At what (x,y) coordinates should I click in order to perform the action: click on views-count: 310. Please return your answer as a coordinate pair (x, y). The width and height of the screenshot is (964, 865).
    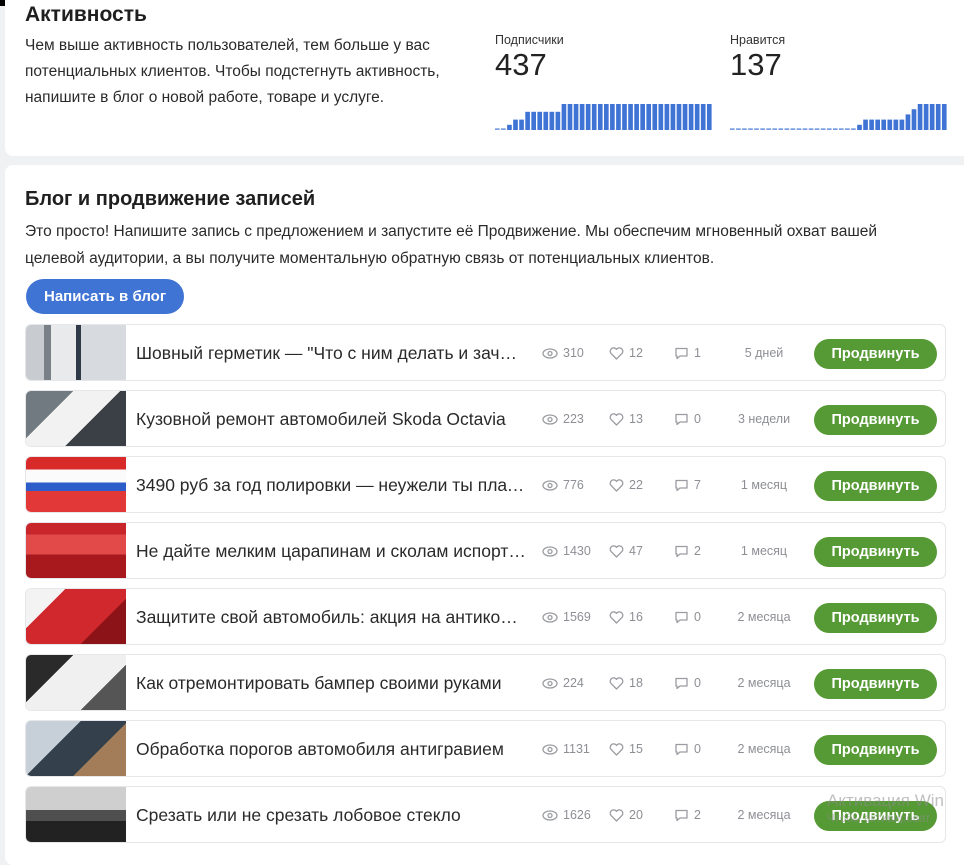
    Looking at the image, I should click on (563, 352).